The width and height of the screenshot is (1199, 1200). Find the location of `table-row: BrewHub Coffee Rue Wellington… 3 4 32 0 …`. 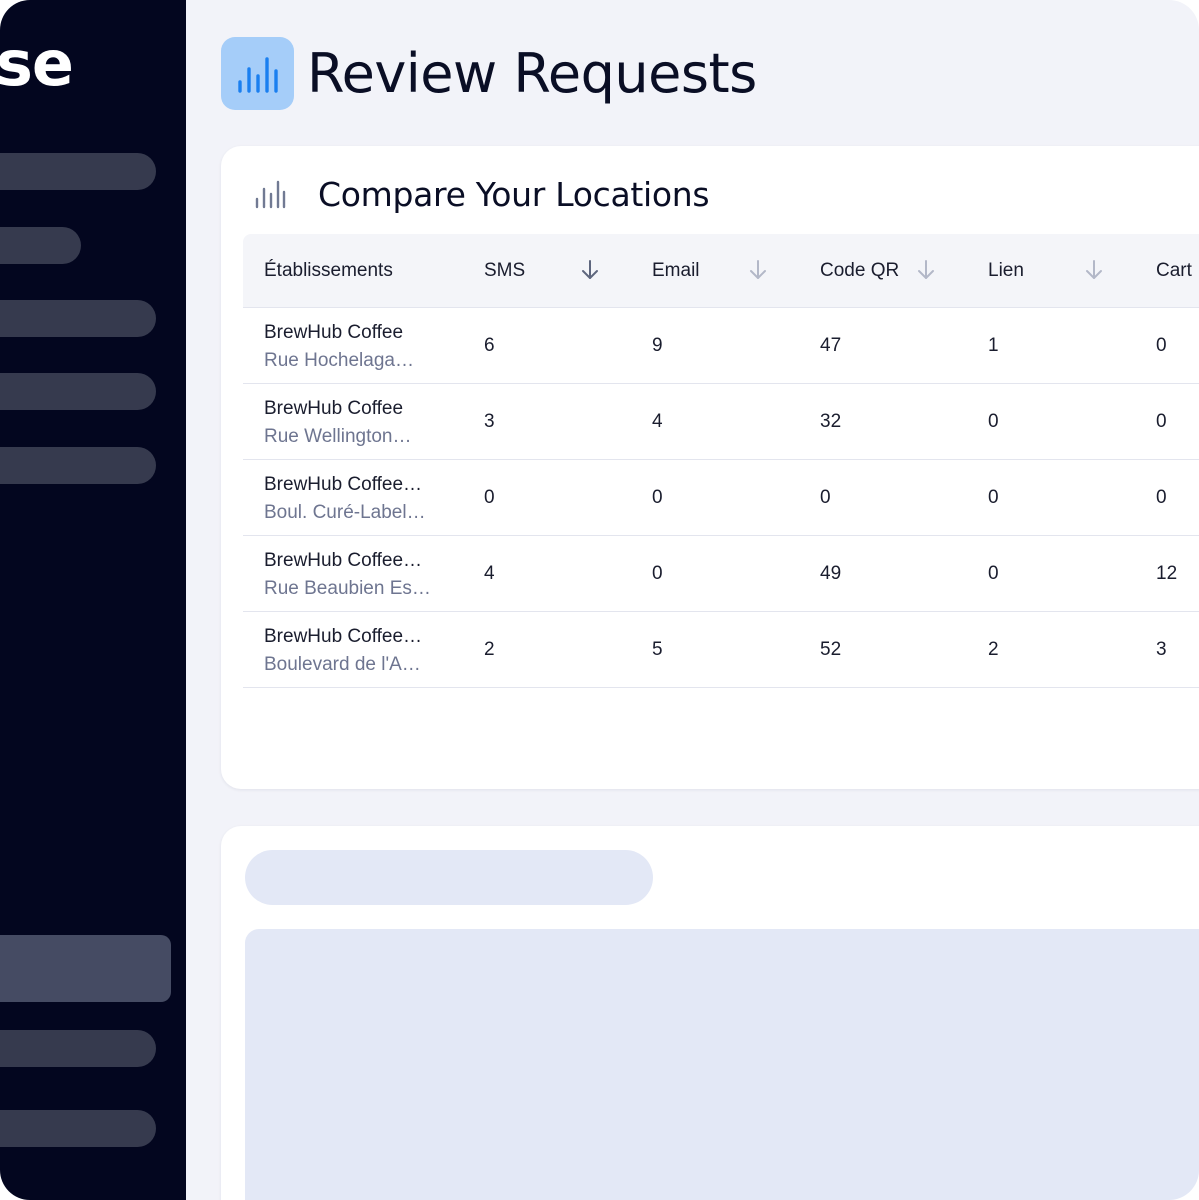

table-row: BrewHub Coffee Rue Wellington… 3 4 32 0 … is located at coordinates (721, 422).